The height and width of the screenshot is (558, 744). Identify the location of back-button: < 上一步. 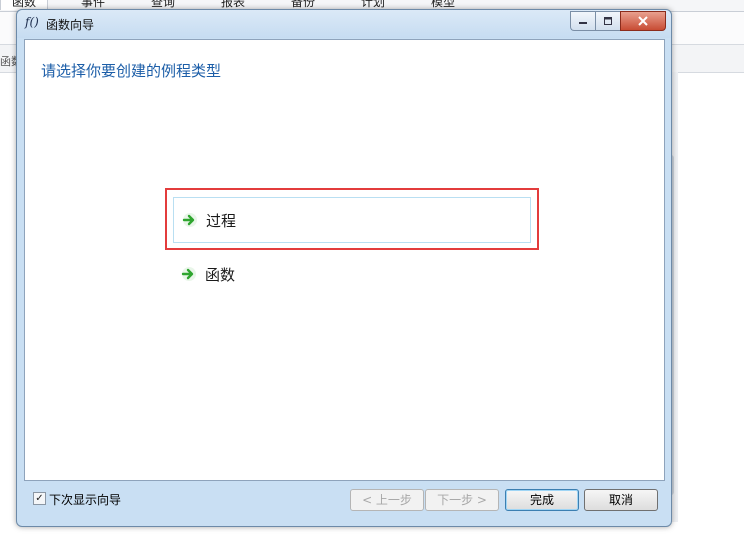
(387, 500).